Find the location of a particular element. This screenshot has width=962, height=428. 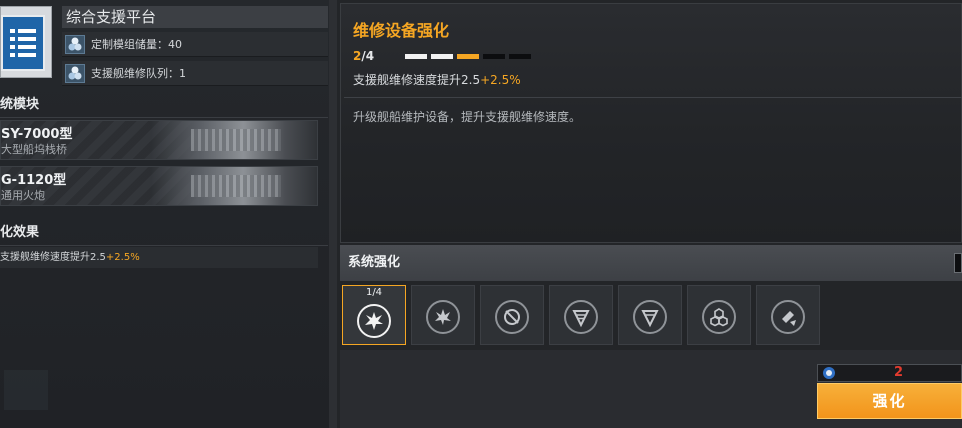

slot-hazard is located at coordinates (512, 315).